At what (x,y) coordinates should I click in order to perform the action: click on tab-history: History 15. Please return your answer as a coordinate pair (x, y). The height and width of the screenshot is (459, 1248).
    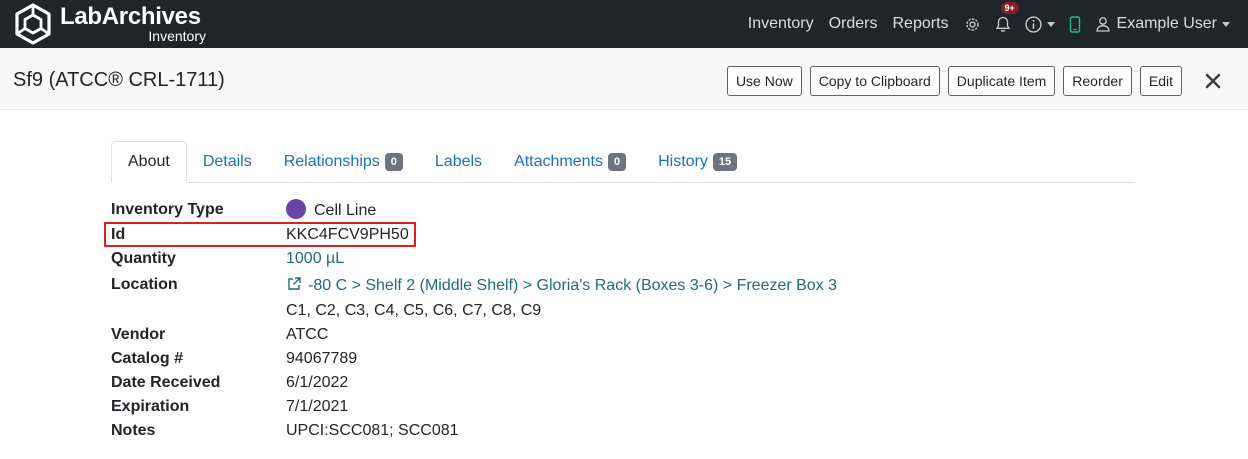
    Looking at the image, I should click on (697, 162).